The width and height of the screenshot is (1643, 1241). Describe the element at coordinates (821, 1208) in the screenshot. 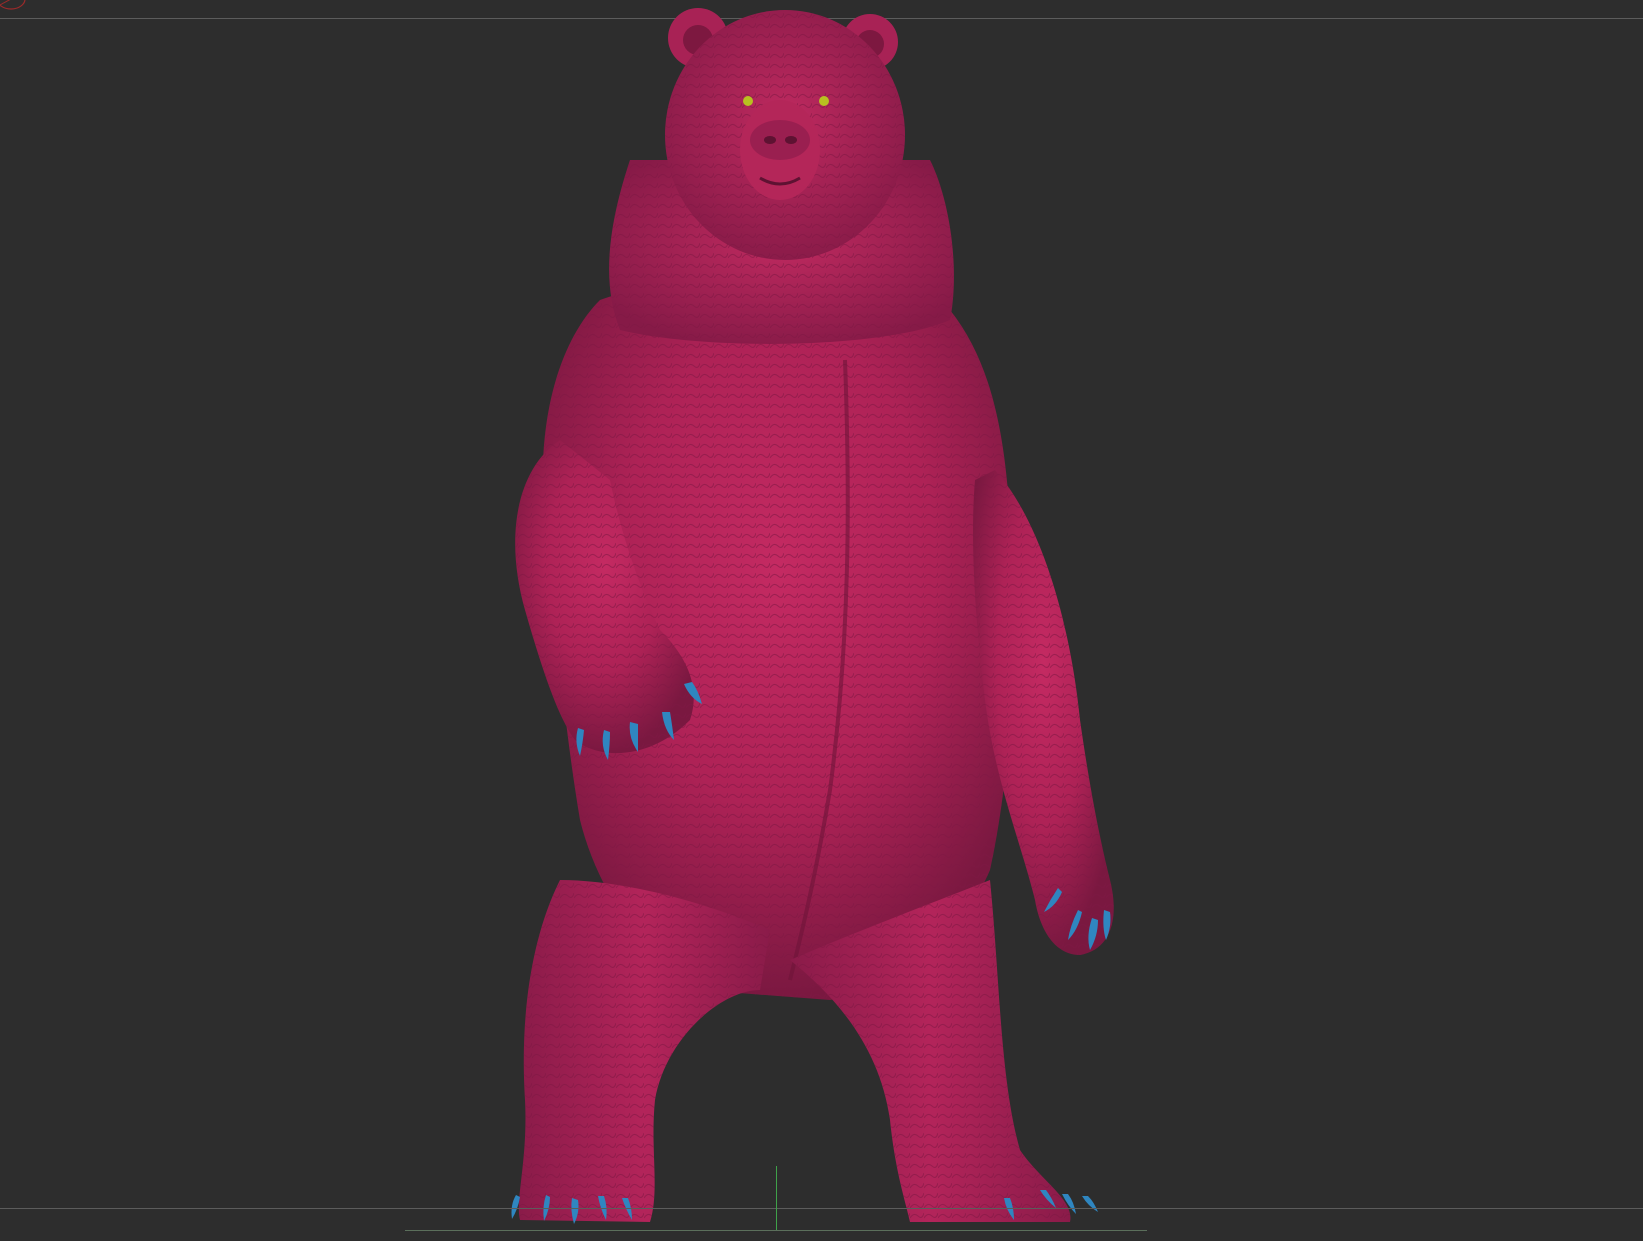

I see `viewport-bottom-border` at that location.